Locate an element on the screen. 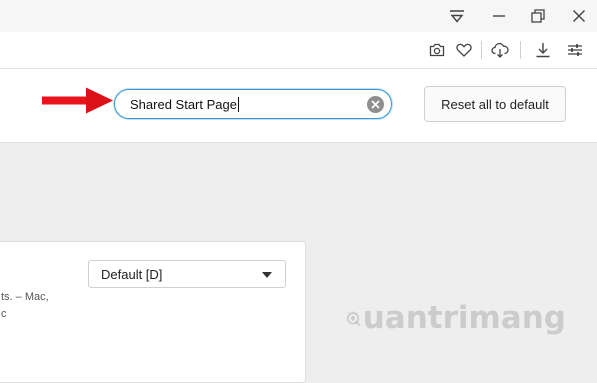 This screenshot has height=383, width=597. close-icon is located at coordinates (579, 16).